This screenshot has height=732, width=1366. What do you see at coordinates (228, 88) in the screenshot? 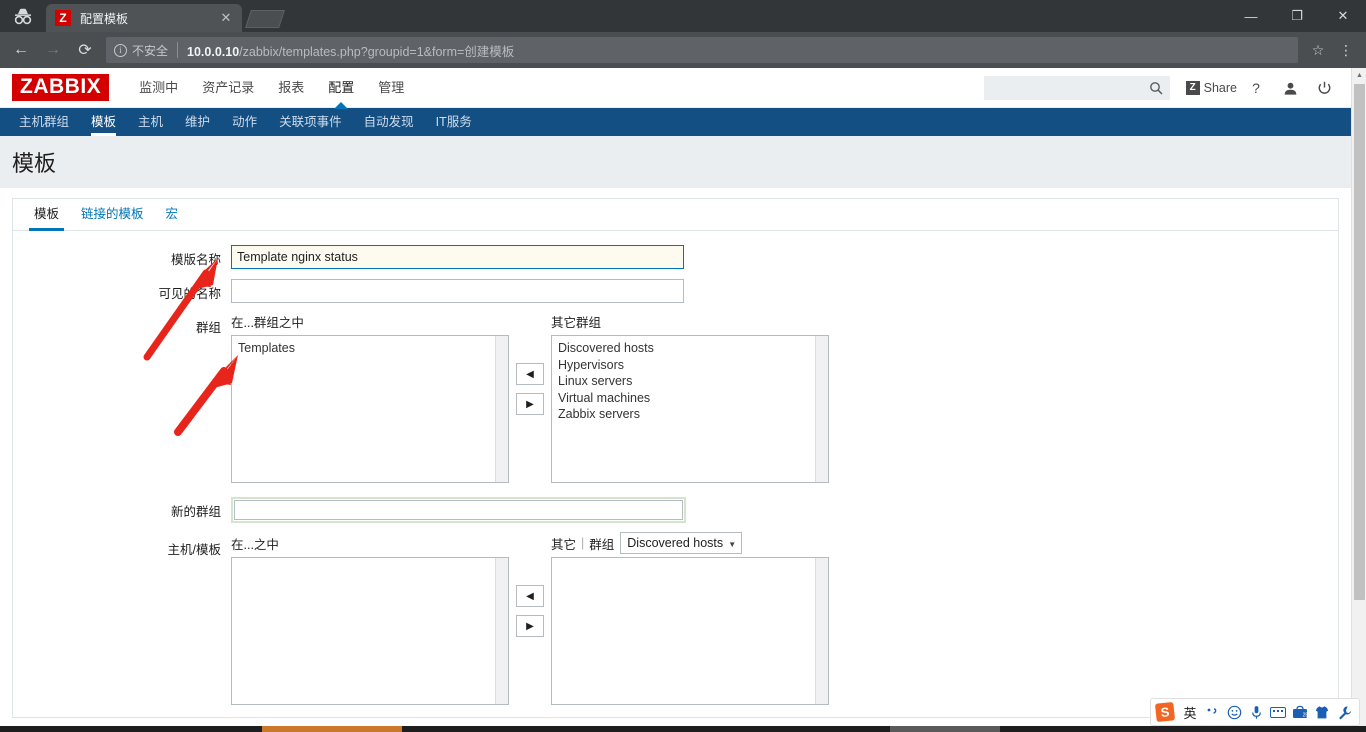
I see `nav-item-inventory: 资产记录` at bounding box center [228, 88].